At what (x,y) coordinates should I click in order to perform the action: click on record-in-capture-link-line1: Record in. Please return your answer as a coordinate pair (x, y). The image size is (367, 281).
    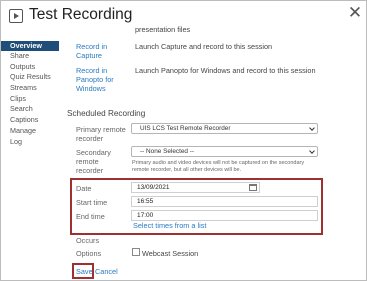
    Looking at the image, I should click on (91, 46).